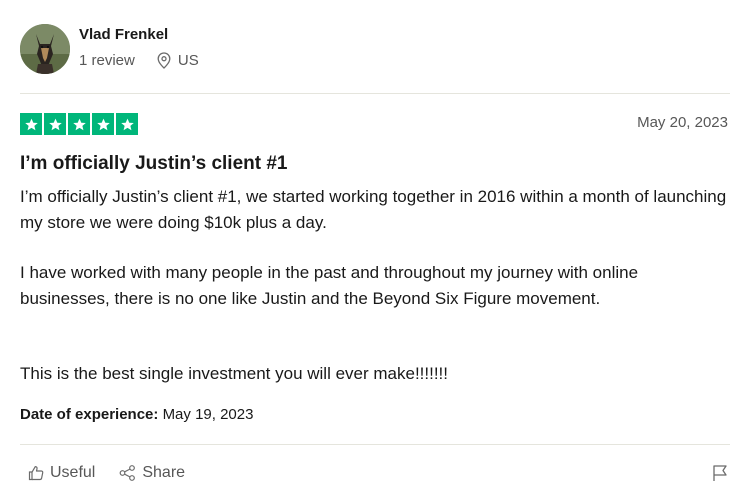  I want to click on thumbs-up-icon, so click(36, 473).